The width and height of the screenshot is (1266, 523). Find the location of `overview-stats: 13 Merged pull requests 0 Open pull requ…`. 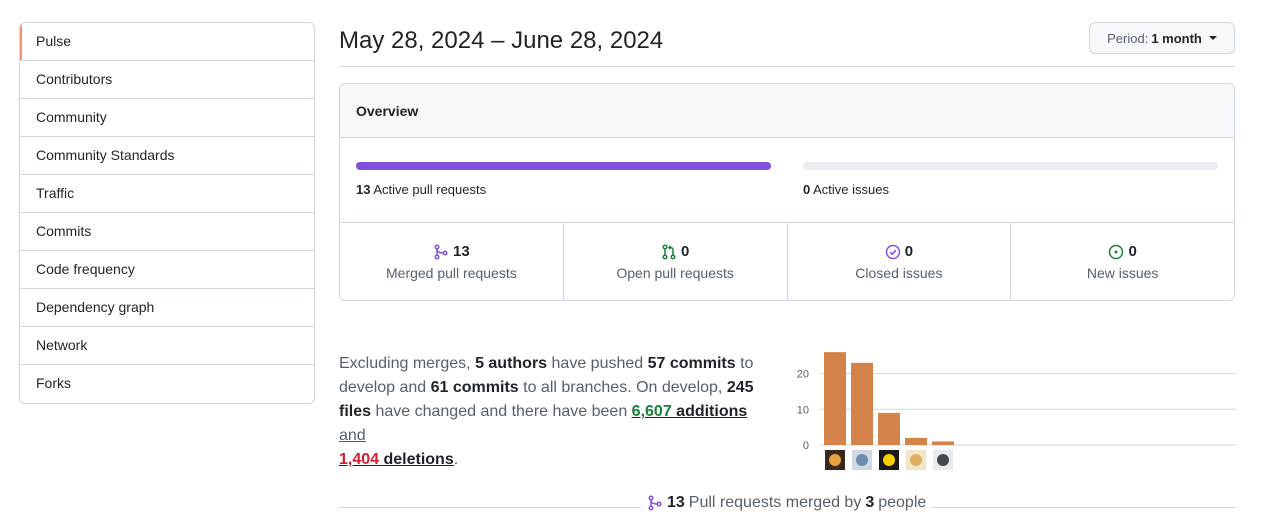

overview-stats: 13 Merged pull requests 0 Open pull requ… is located at coordinates (787, 261).